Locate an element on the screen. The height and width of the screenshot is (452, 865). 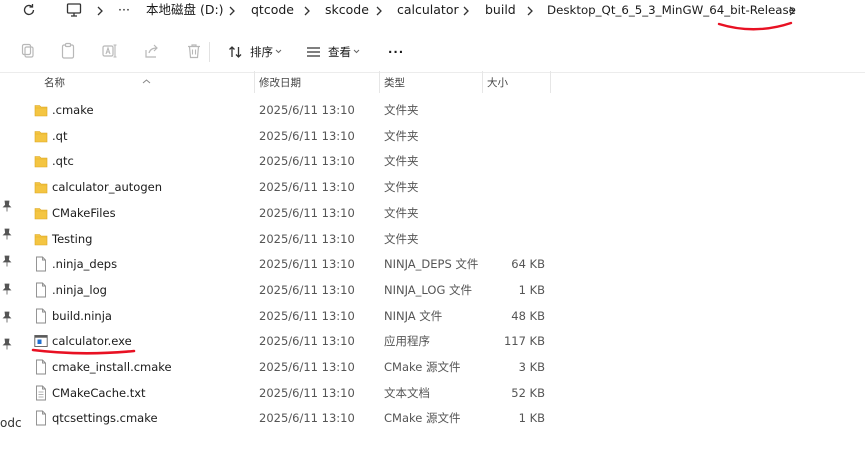
file-row: .cmake 2025/6/11 13:10 文件夹 is located at coordinates (288, 110).